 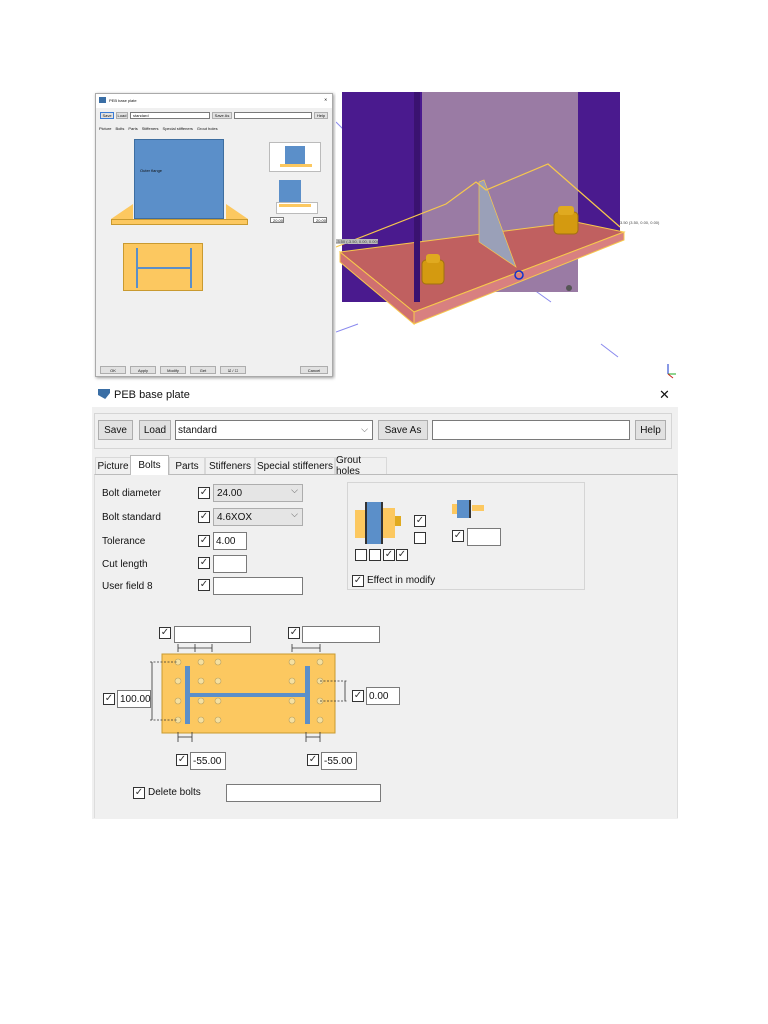 I want to click on small-preset-combo: standard, so click(x=170, y=115).